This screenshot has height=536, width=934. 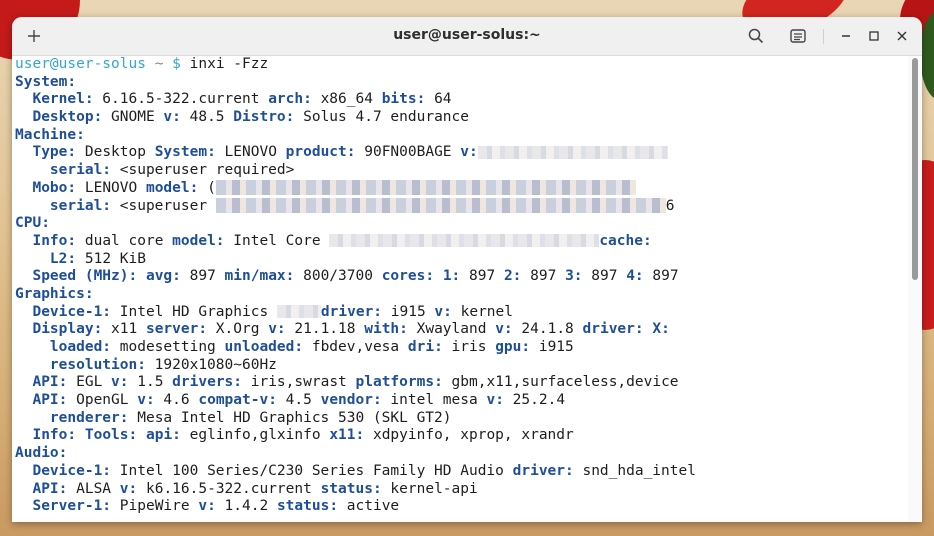 What do you see at coordinates (229, 64) in the screenshot?
I see `prompt-command: inxi -Fzz` at bounding box center [229, 64].